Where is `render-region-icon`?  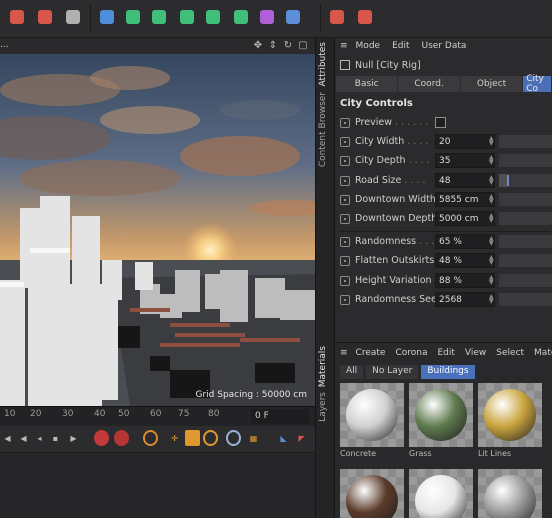
render-region-icon is located at coordinates (17, 17).